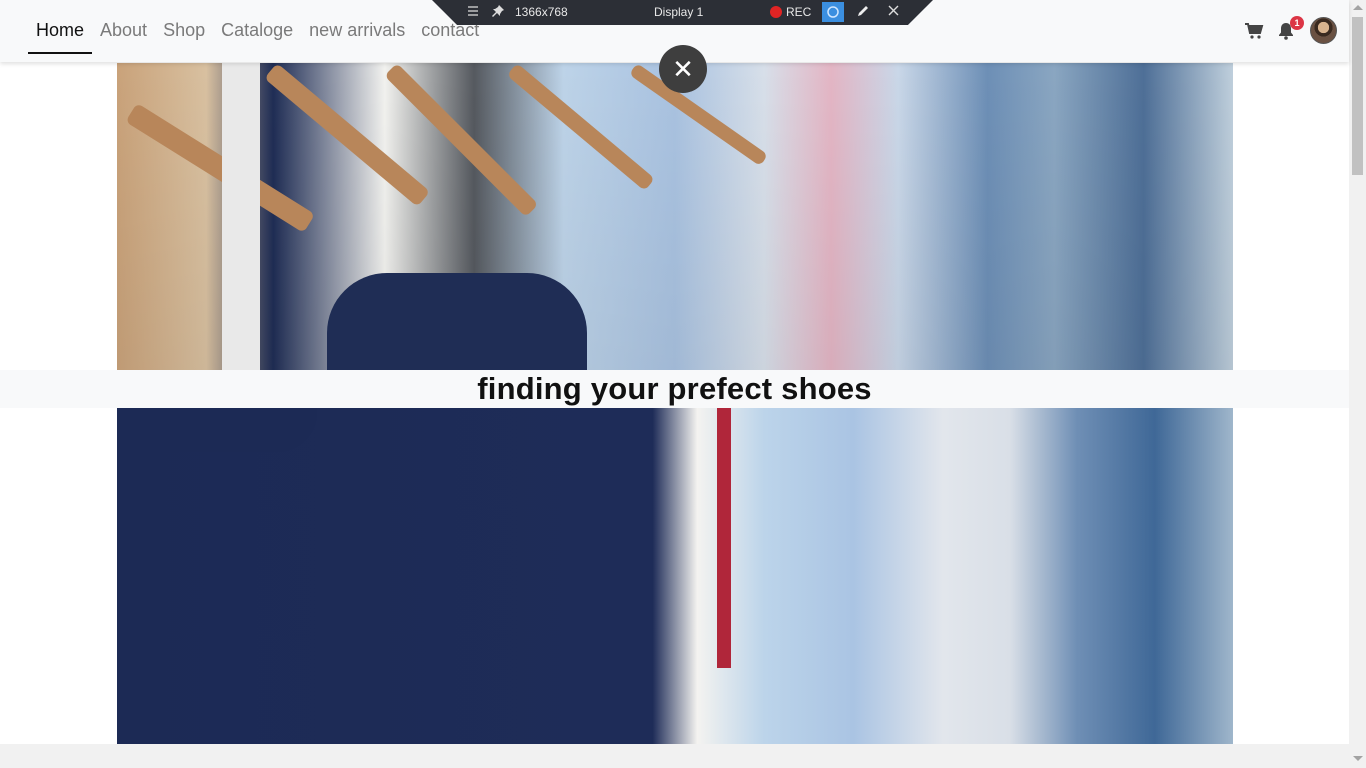 This screenshot has width=1366, height=768. I want to click on rec-button: REC, so click(790, 12).